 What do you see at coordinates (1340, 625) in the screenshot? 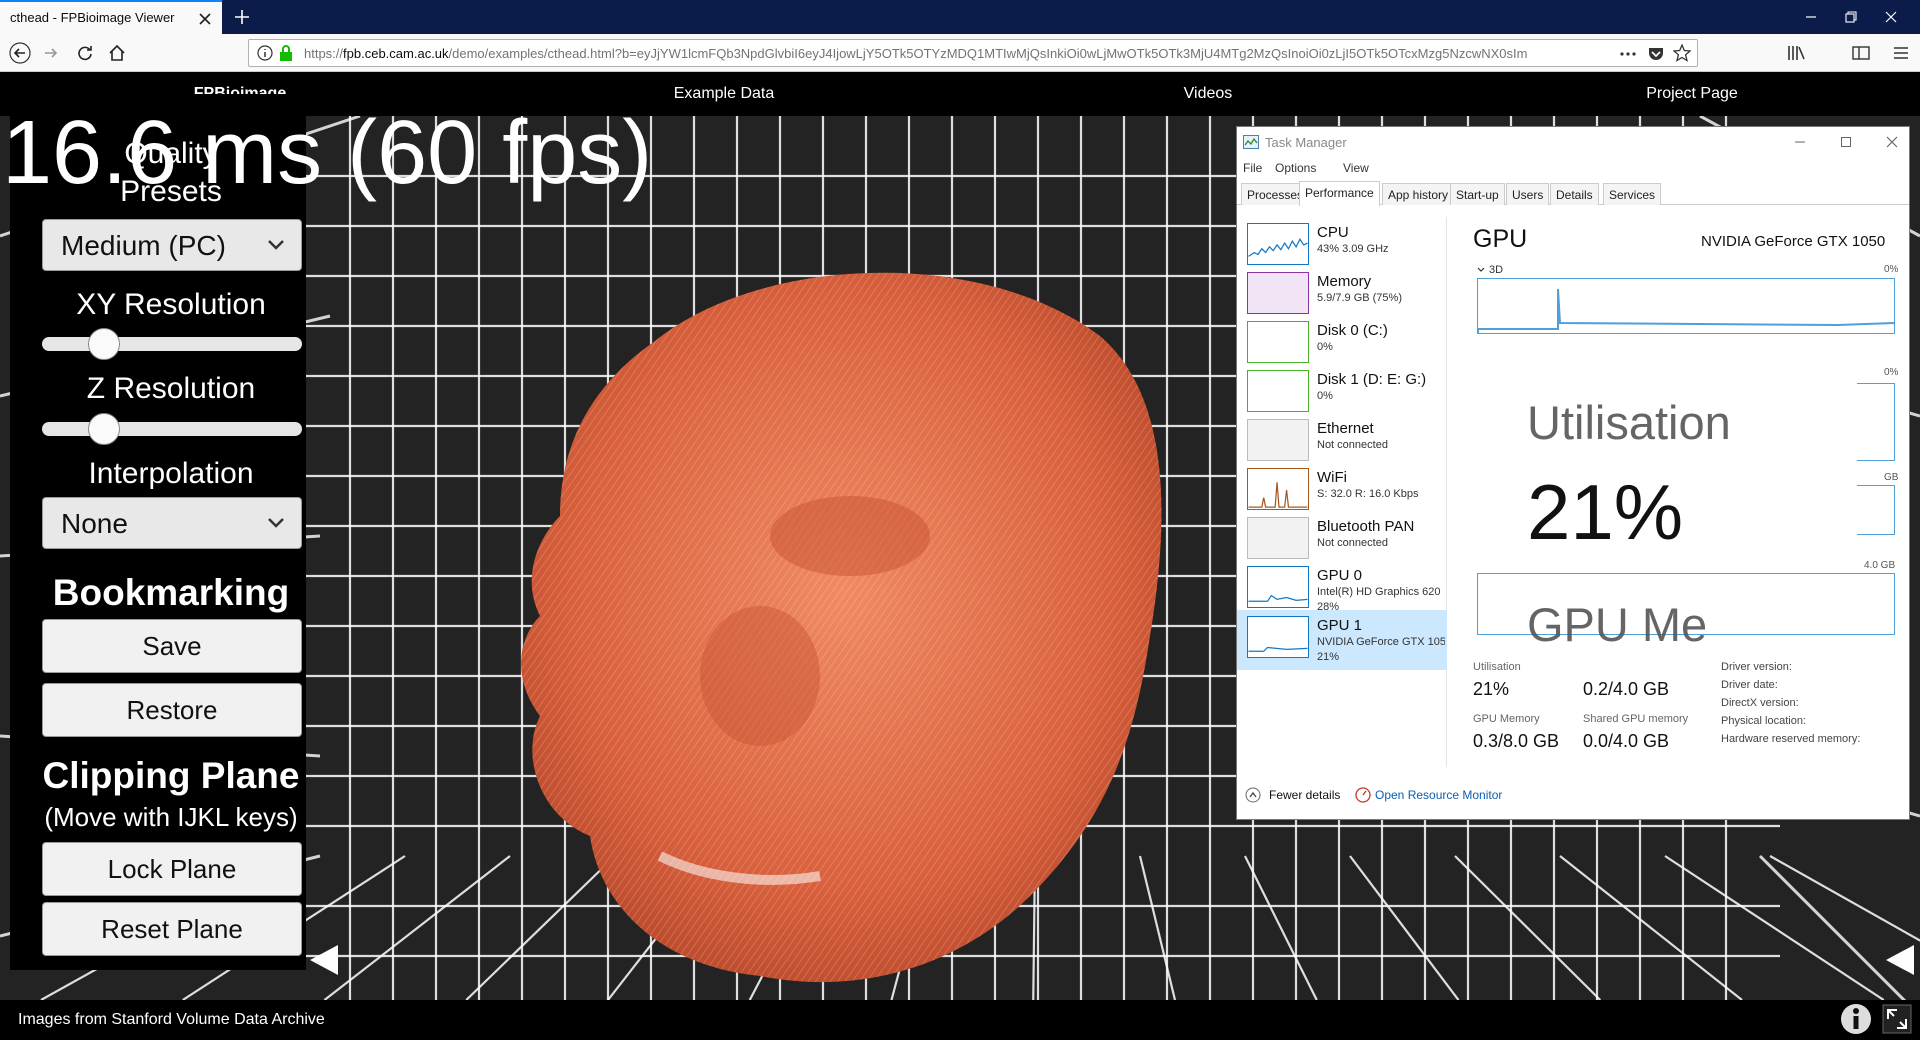
I see `resource-name: GPU 1` at bounding box center [1340, 625].